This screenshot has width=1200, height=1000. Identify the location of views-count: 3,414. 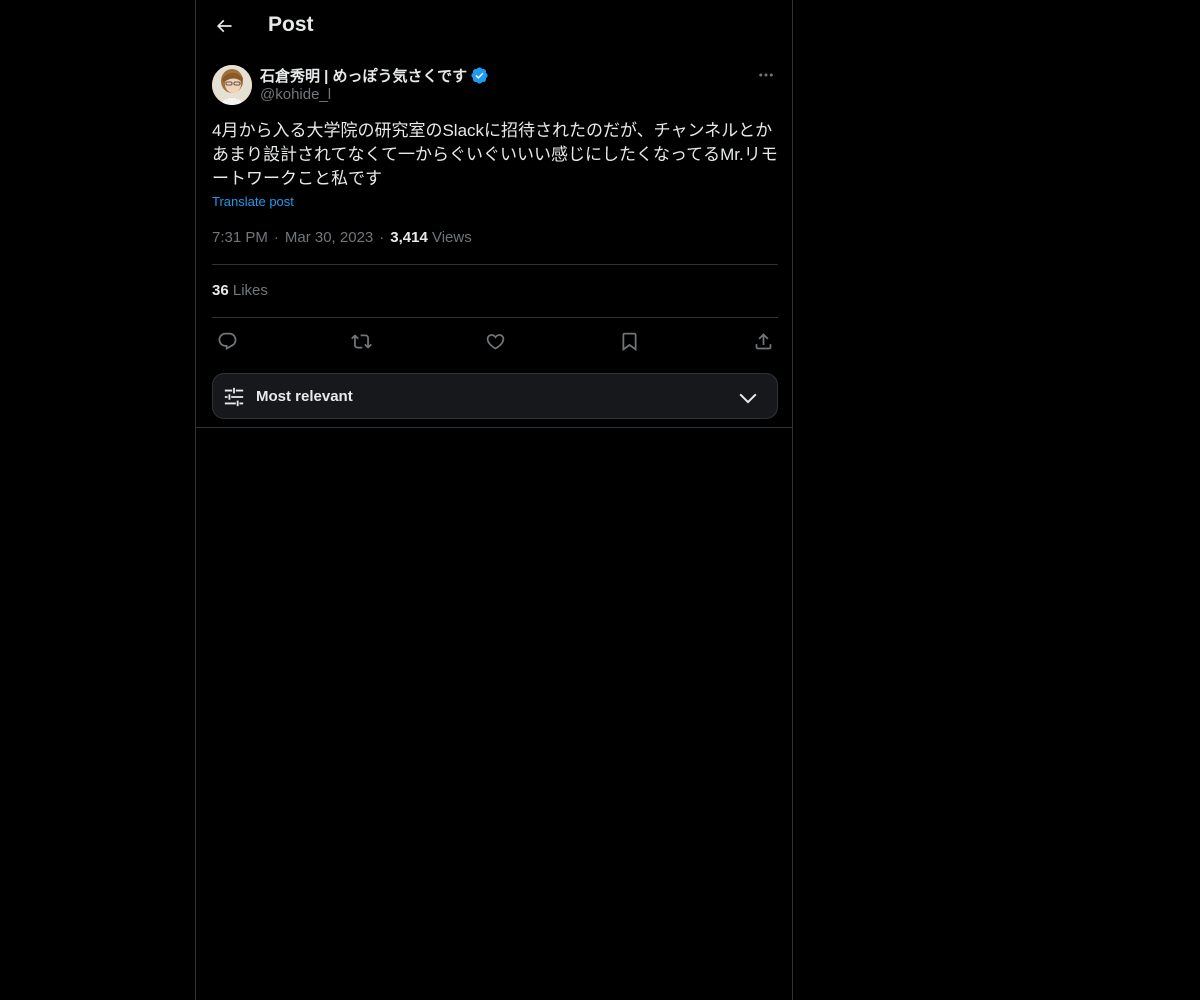
(409, 237).